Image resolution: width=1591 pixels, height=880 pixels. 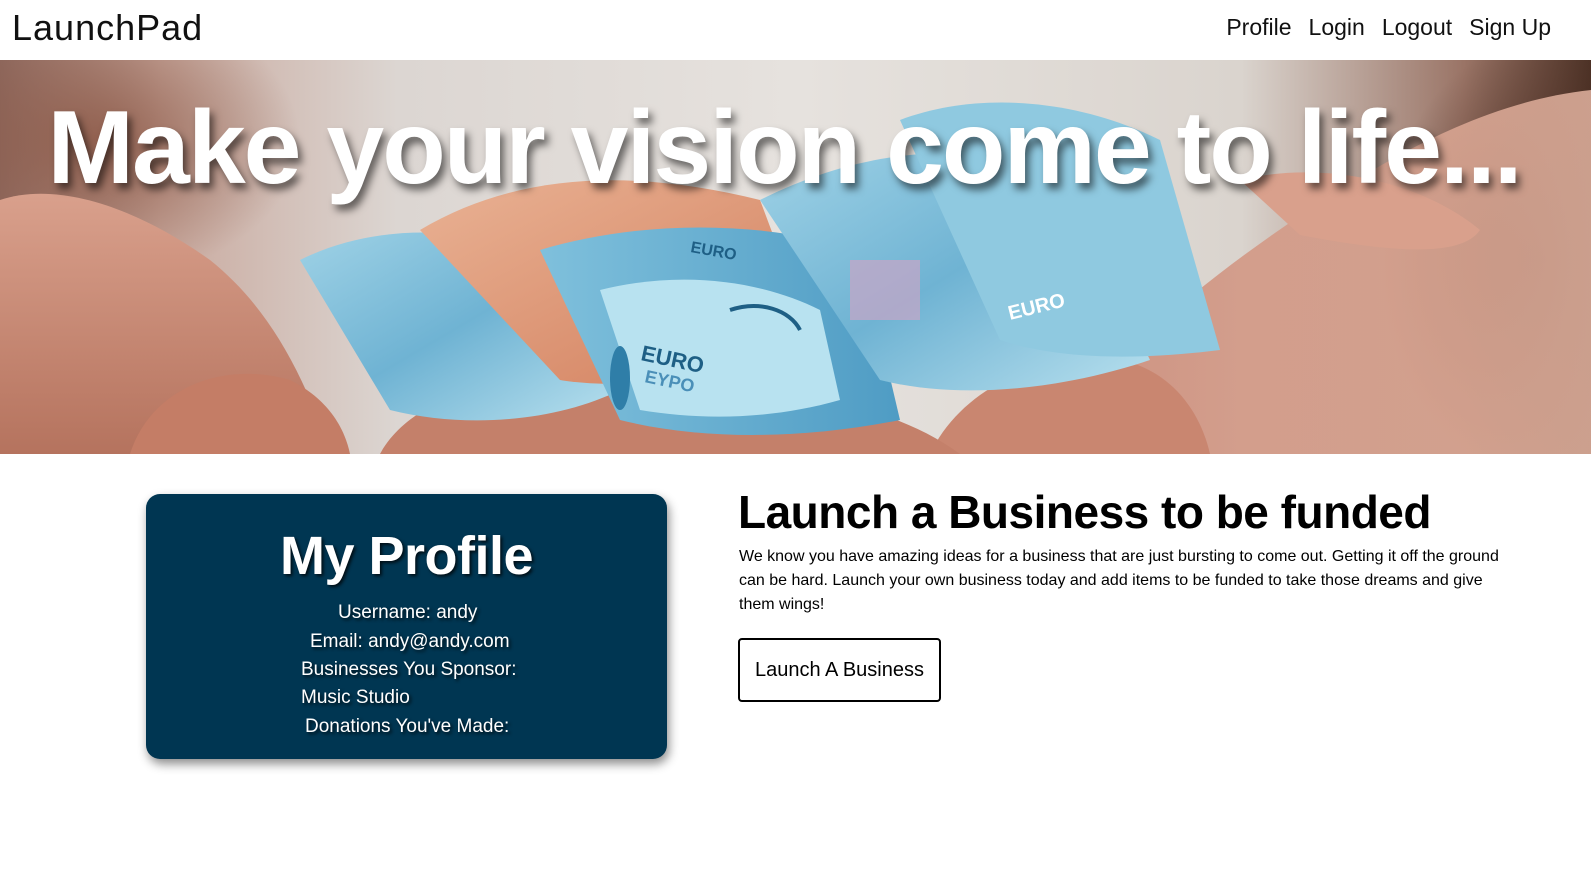 What do you see at coordinates (1417, 27) in the screenshot?
I see `nav-link-logout: Logout` at bounding box center [1417, 27].